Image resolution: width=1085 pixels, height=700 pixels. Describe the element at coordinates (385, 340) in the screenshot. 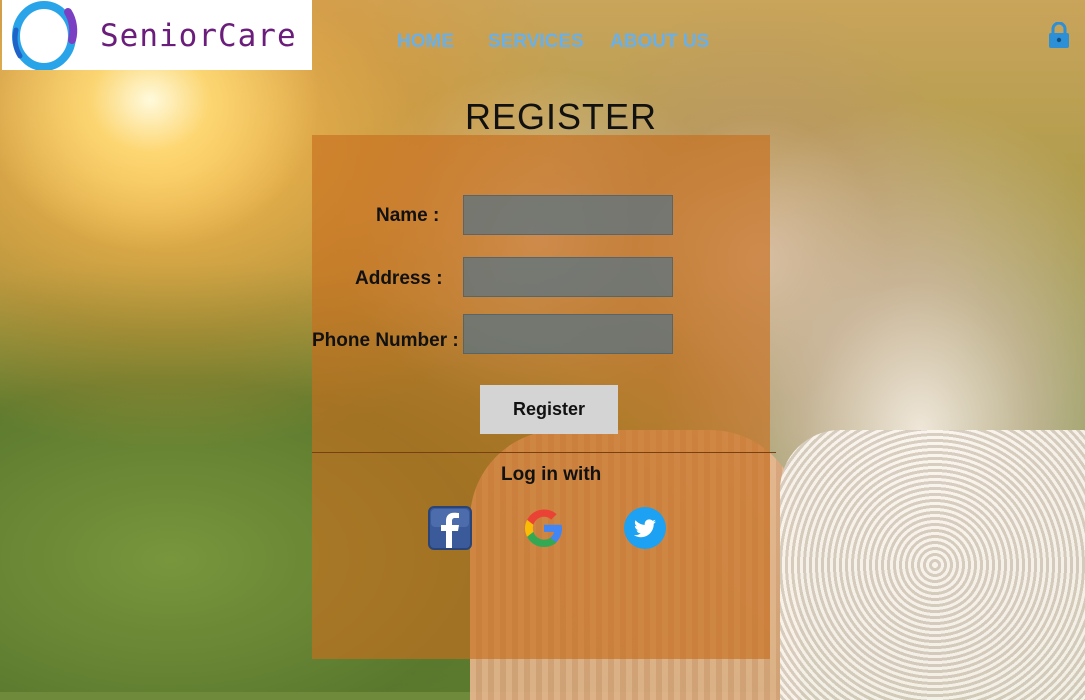

I see `phone-number-label: Phone Number :` at that location.